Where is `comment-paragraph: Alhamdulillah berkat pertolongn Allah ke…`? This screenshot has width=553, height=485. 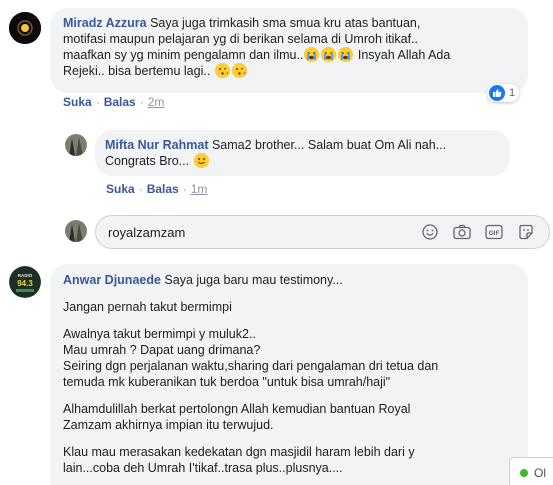
comment-paragraph: Alhamdulillah berkat pertolongn Allah ke… is located at coordinates (289, 417).